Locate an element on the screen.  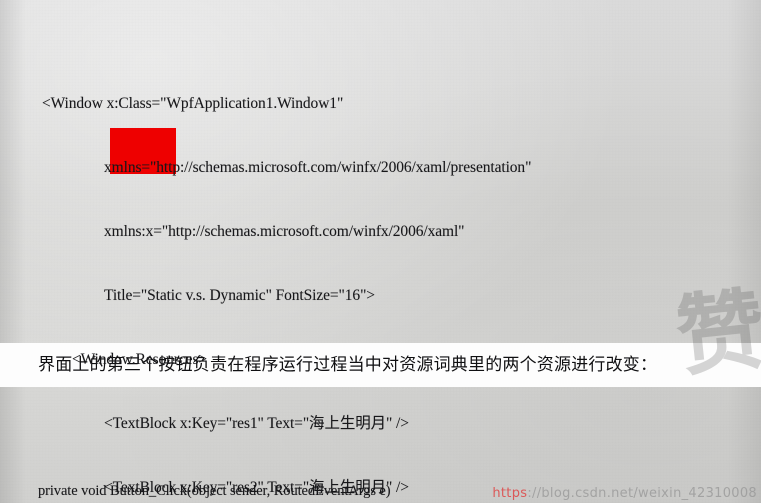
code-line-highlighted: <TextBlock x:Key="res1" Text="海上生明月" /> is located at coordinates (256, 423).